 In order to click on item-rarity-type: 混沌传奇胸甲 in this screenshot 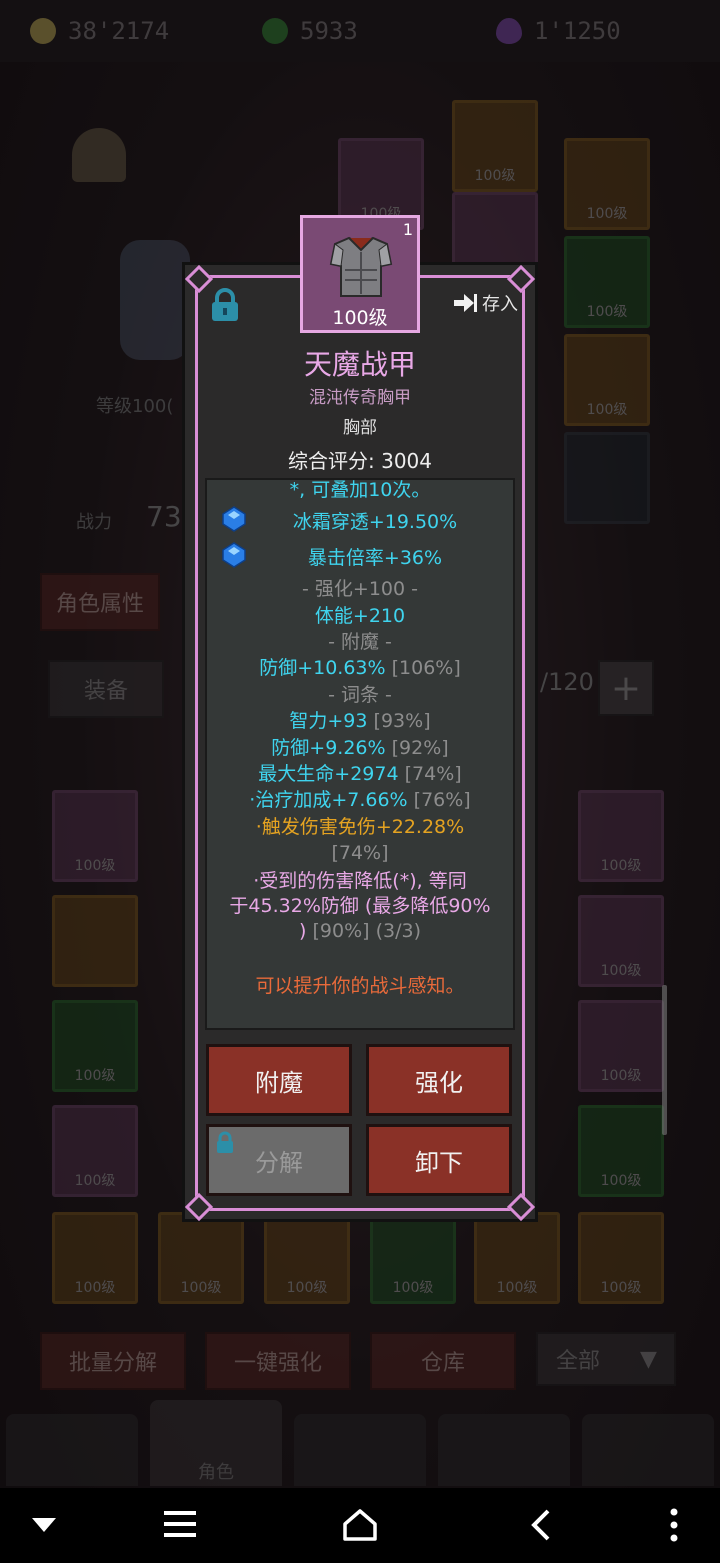, I will do `click(360, 398)`.